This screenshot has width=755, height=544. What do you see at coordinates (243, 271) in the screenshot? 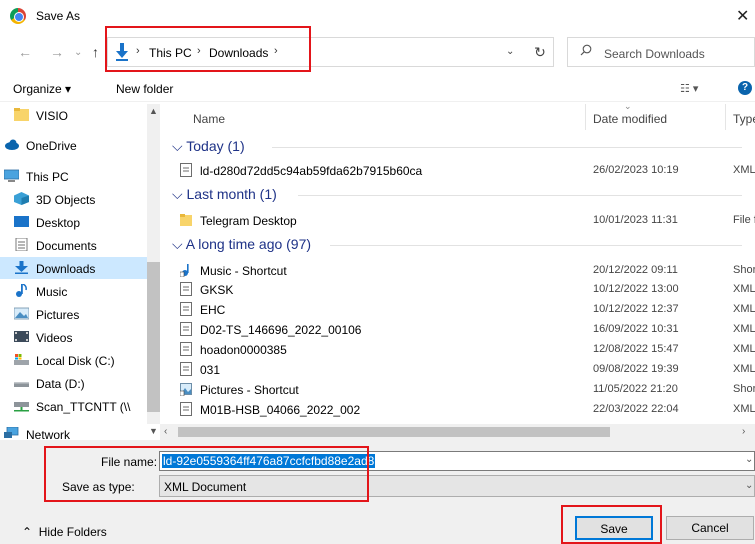
I see `file-name: Music - Shortcut` at bounding box center [243, 271].